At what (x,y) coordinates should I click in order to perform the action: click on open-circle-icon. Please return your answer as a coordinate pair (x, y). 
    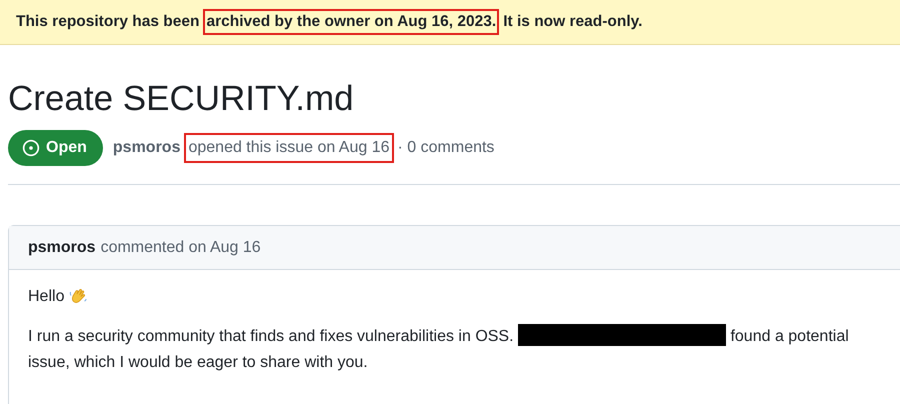
    Looking at the image, I should click on (31, 148).